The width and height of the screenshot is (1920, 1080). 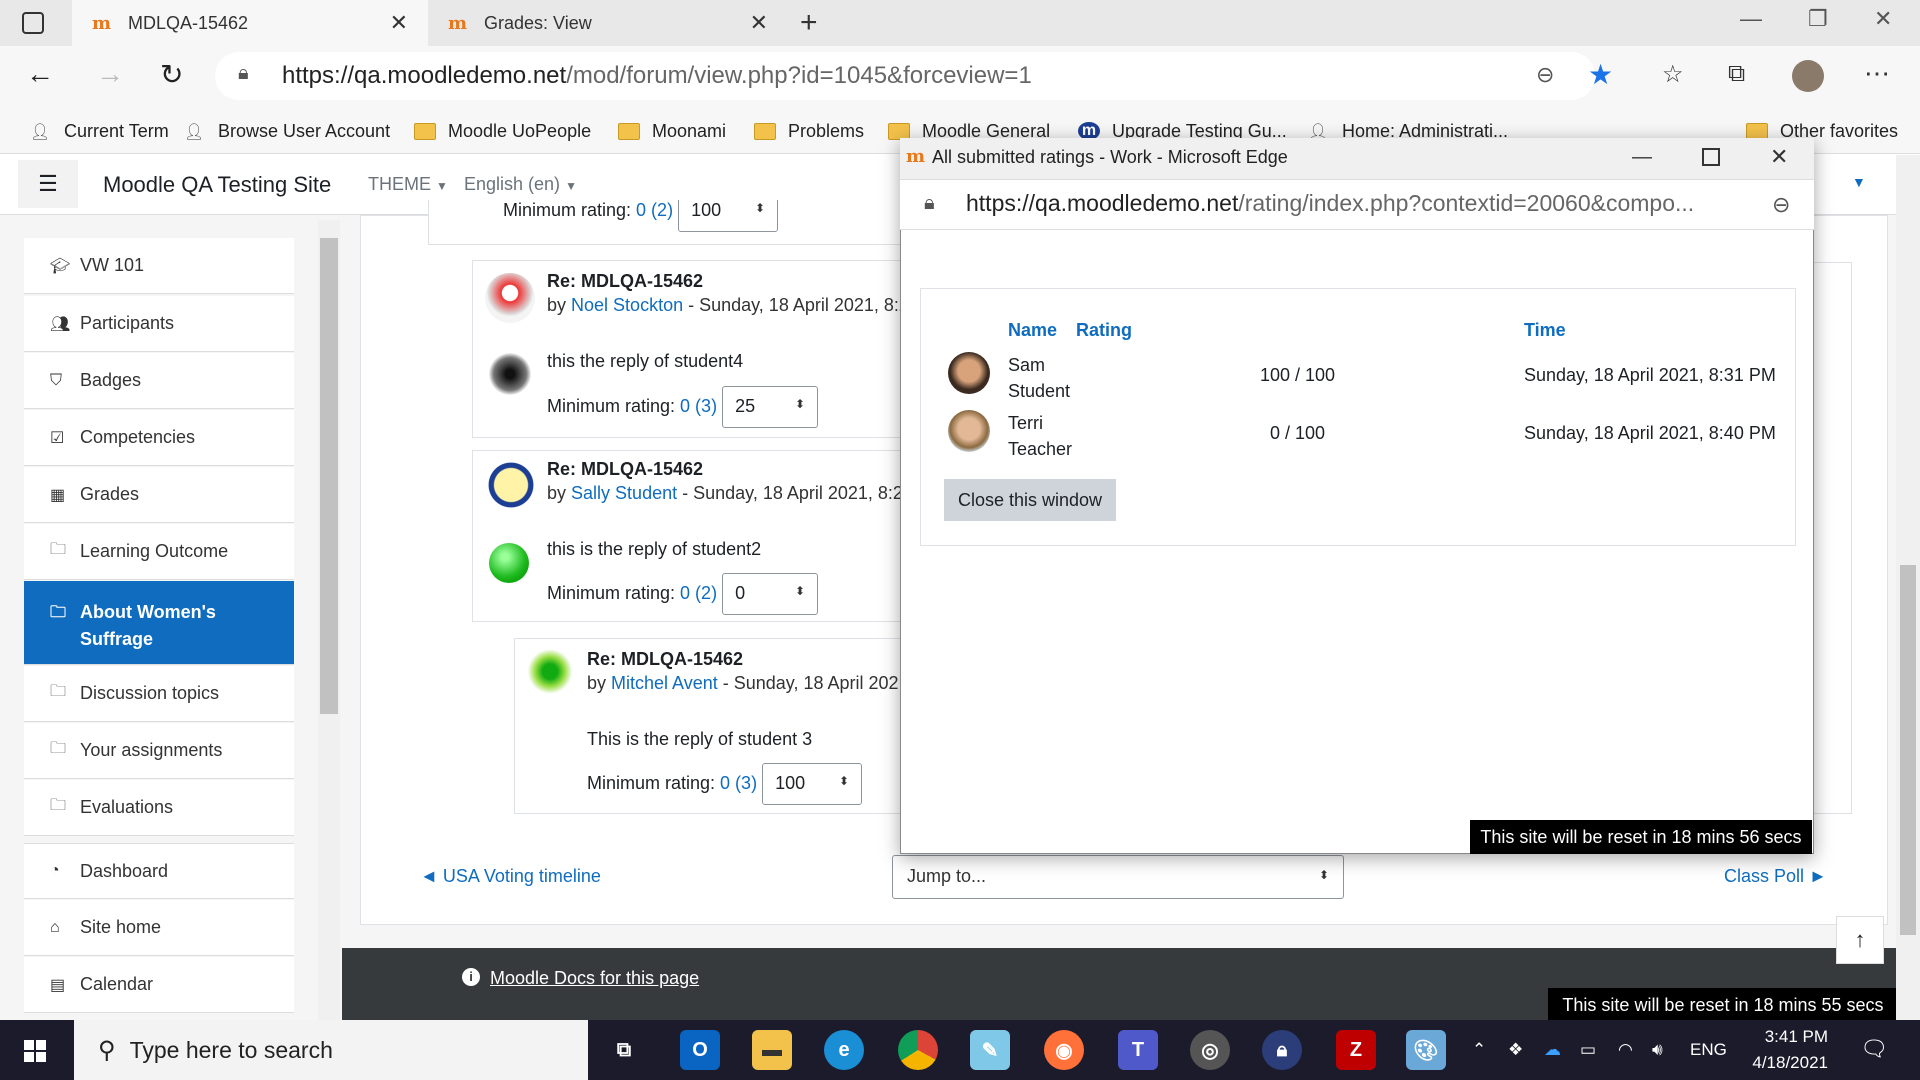 What do you see at coordinates (1479, 1050) in the screenshot?
I see `show-hidden-icons: ⌃` at bounding box center [1479, 1050].